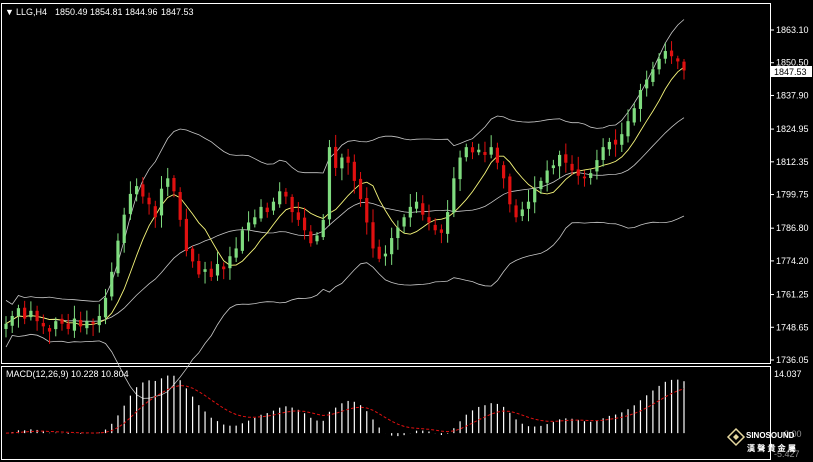  What do you see at coordinates (761, 440) in the screenshot?
I see `sinosound-logo: SINOSOUND 漢 聲 貴 金 屬` at bounding box center [761, 440].